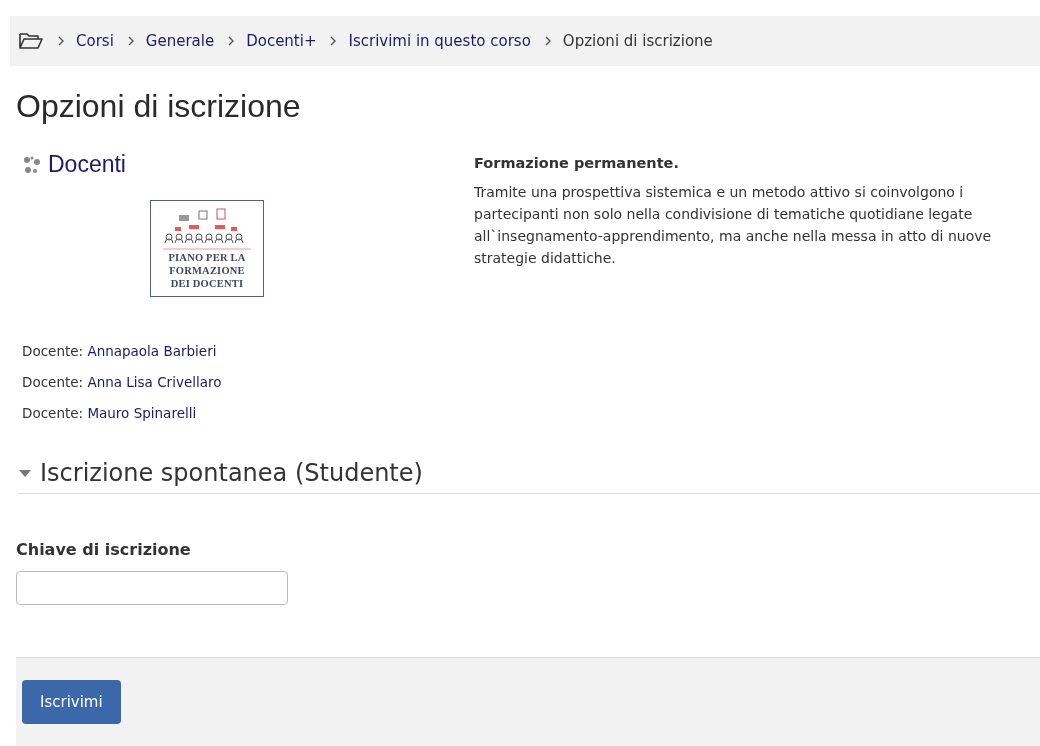 The image size is (1040, 746). Describe the element at coordinates (577, 163) in the screenshot. I see `summary-title: Formazione permanente.` at that location.